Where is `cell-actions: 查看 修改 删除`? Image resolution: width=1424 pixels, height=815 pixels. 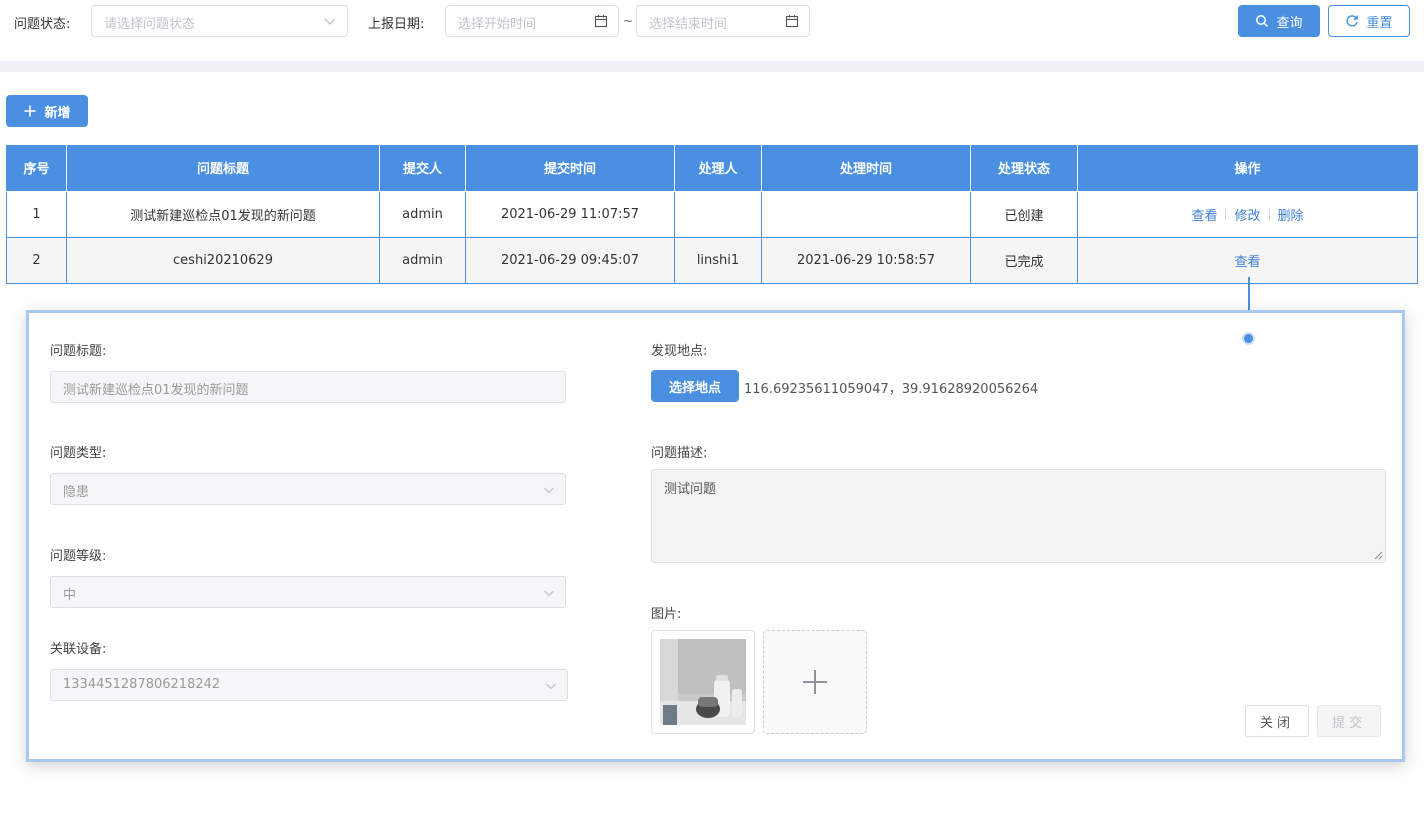
cell-actions: 查看 修改 删除 is located at coordinates (1247, 214).